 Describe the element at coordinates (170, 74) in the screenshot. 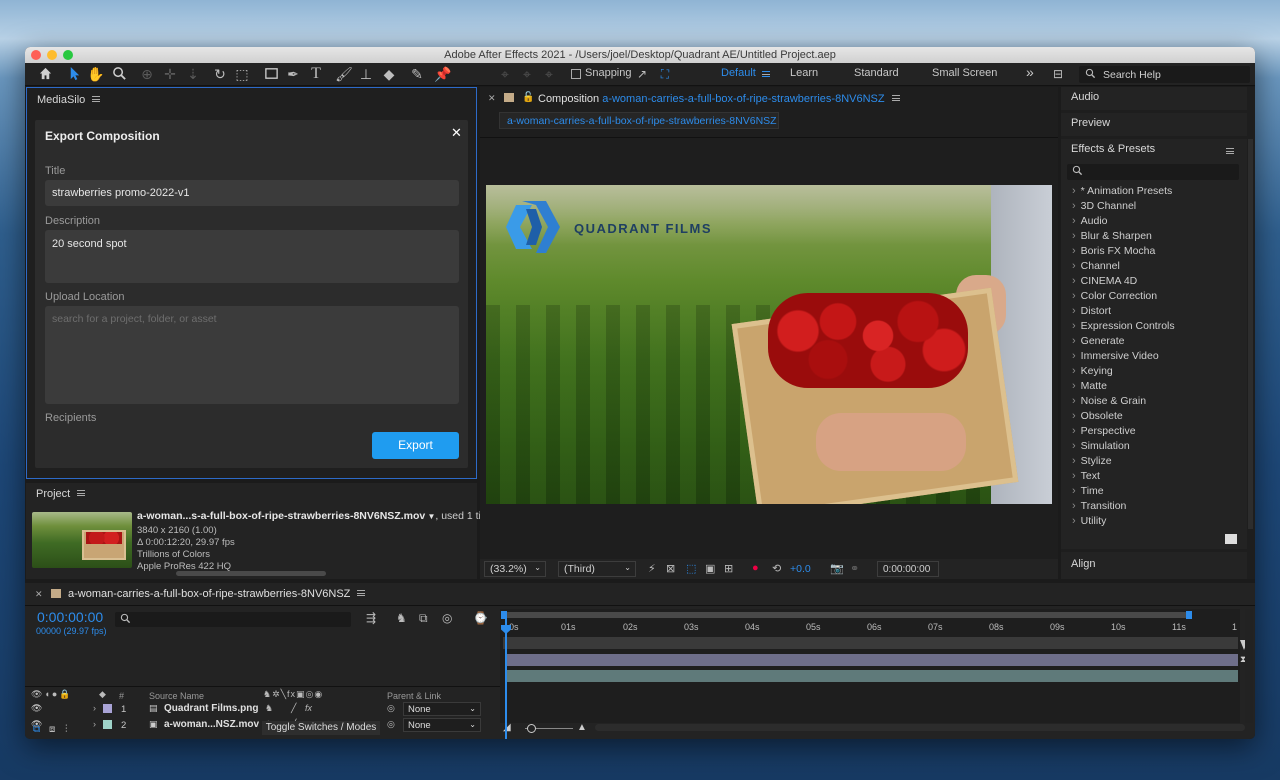

I see `pan-camera-icon: ✛` at that location.